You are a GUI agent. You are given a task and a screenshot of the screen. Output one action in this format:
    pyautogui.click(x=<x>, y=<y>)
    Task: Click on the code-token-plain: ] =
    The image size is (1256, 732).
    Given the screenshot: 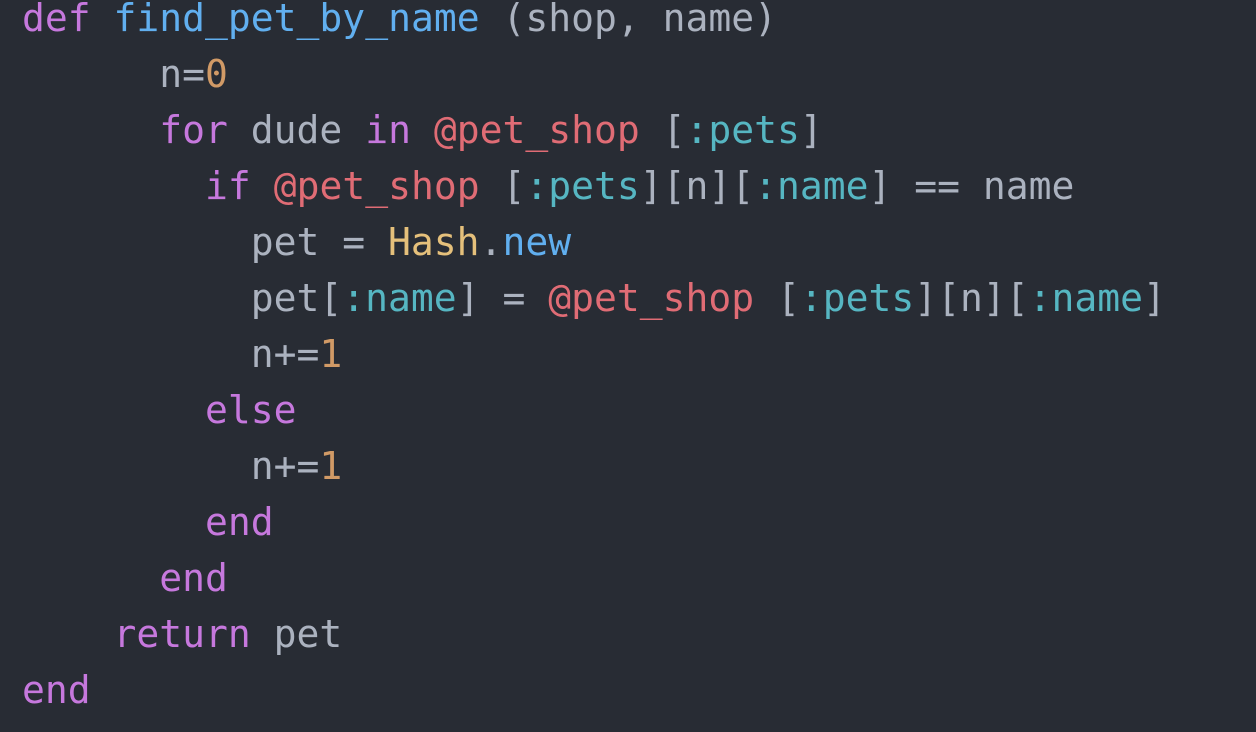 What is the action you would take?
    pyautogui.click(x=502, y=298)
    